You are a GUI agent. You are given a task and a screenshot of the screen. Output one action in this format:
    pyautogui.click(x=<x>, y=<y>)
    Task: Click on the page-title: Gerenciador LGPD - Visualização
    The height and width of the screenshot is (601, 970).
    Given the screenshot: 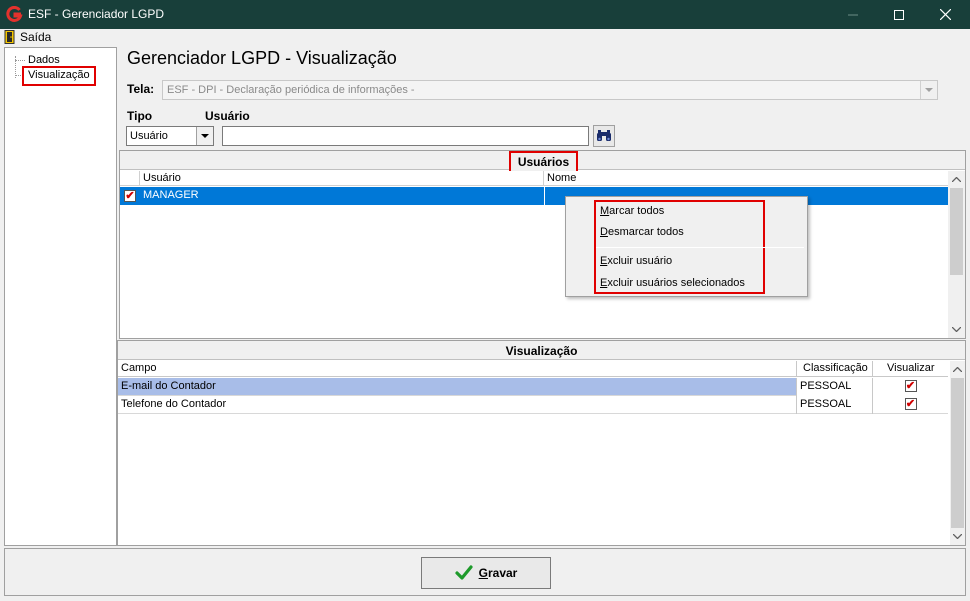 What is the action you would take?
    pyautogui.click(x=262, y=58)
    